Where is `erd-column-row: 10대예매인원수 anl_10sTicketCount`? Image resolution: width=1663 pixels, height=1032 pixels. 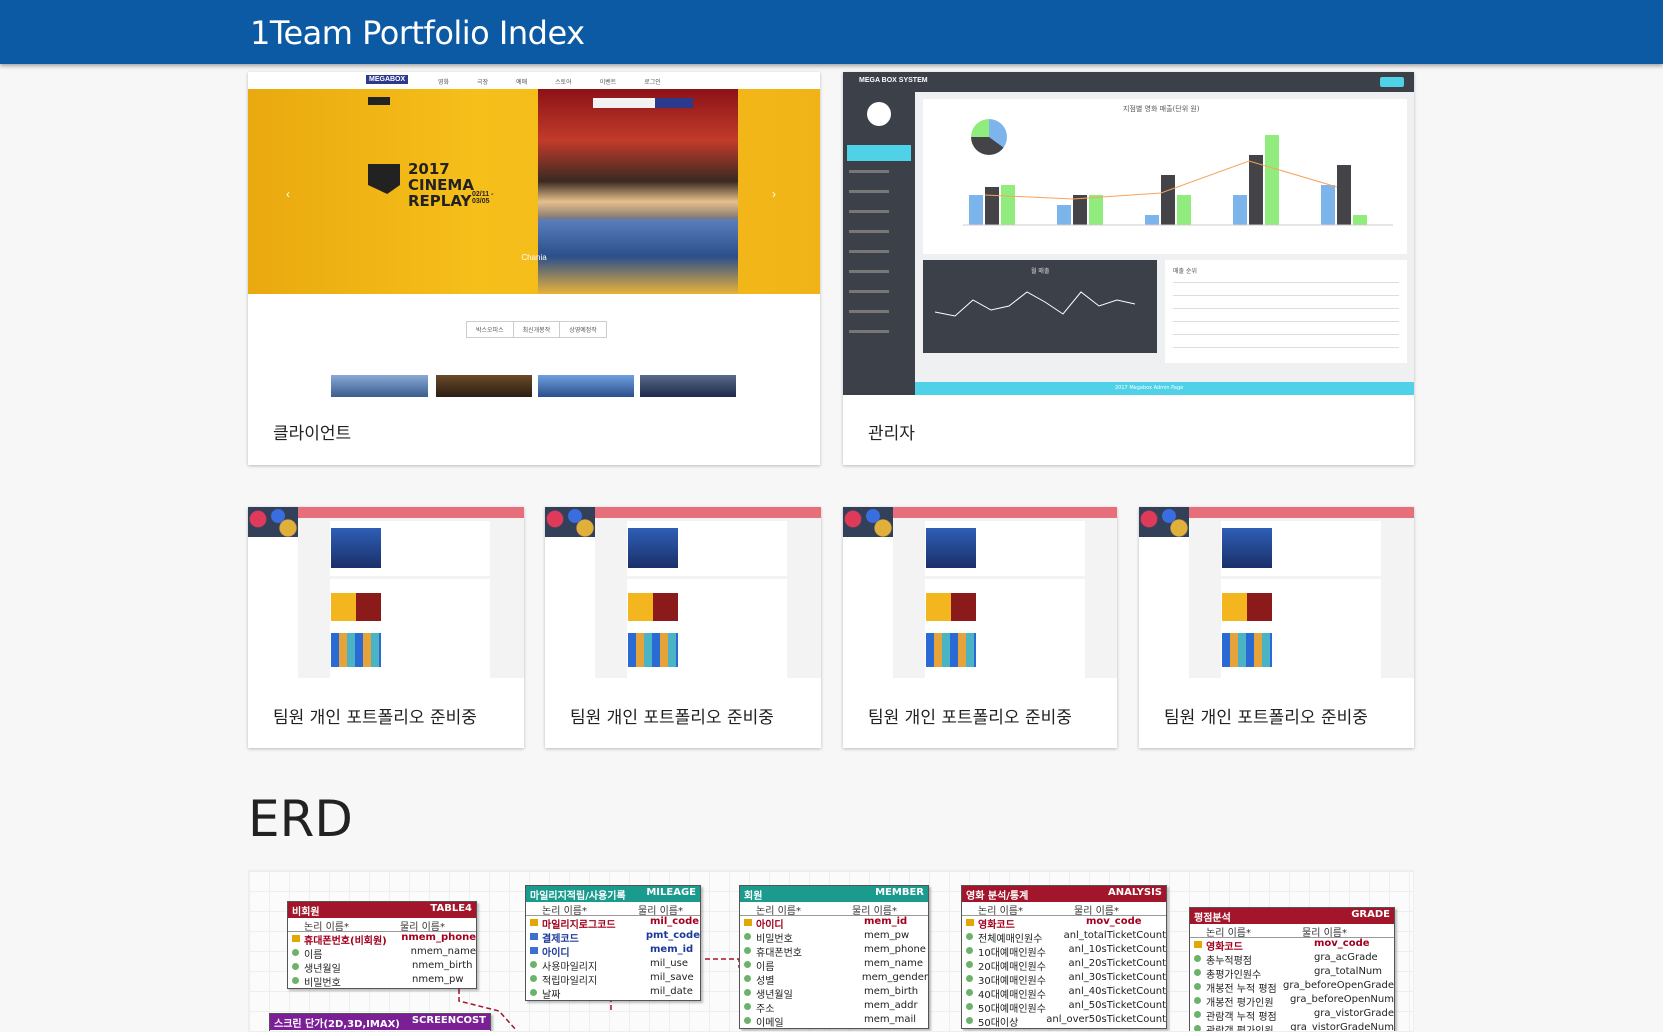
erd-column-row: 10대예매인원수 anl_10sTicketCount is located at coordinates (1064, 951).